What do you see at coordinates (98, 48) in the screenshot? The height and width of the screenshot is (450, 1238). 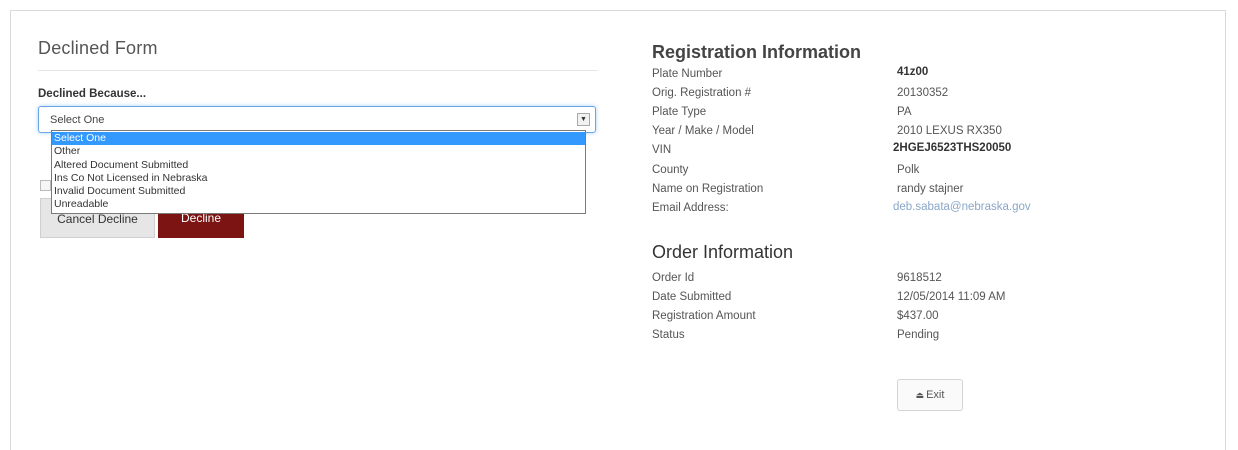 I see `form-title: Declined Form` at bounding box center [98, 48].